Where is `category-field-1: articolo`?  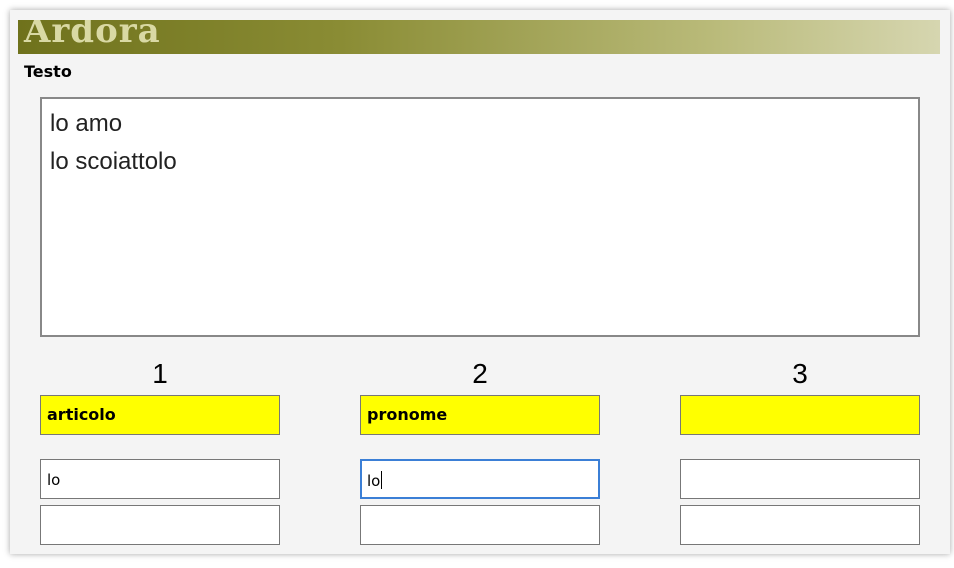 category-field-1: articolo is located at coordinates (160, 415).